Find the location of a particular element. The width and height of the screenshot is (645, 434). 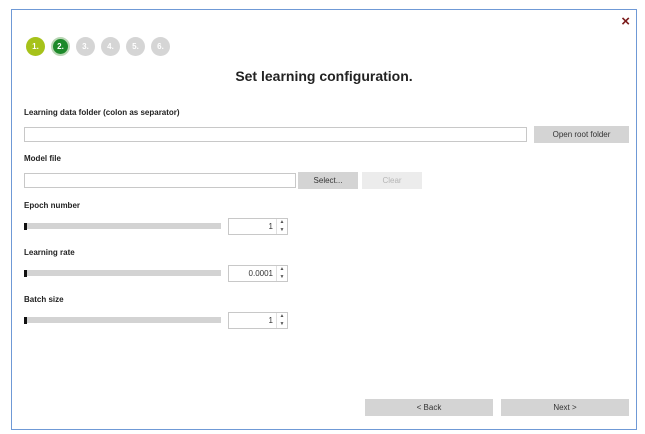

open-root-folder-button: Open root folder is located at coordinates (581, 134).